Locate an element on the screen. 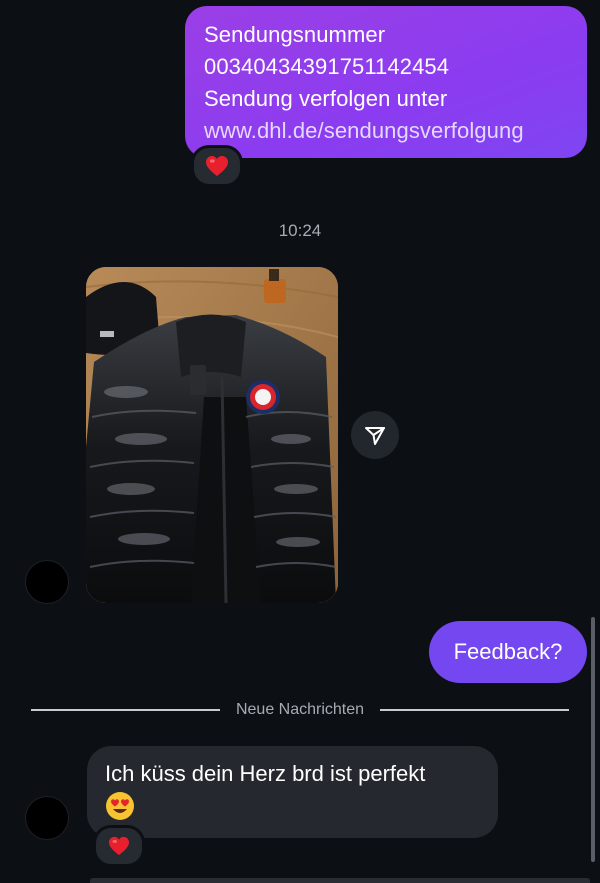  send-icon is located at coordinates (375, 436).